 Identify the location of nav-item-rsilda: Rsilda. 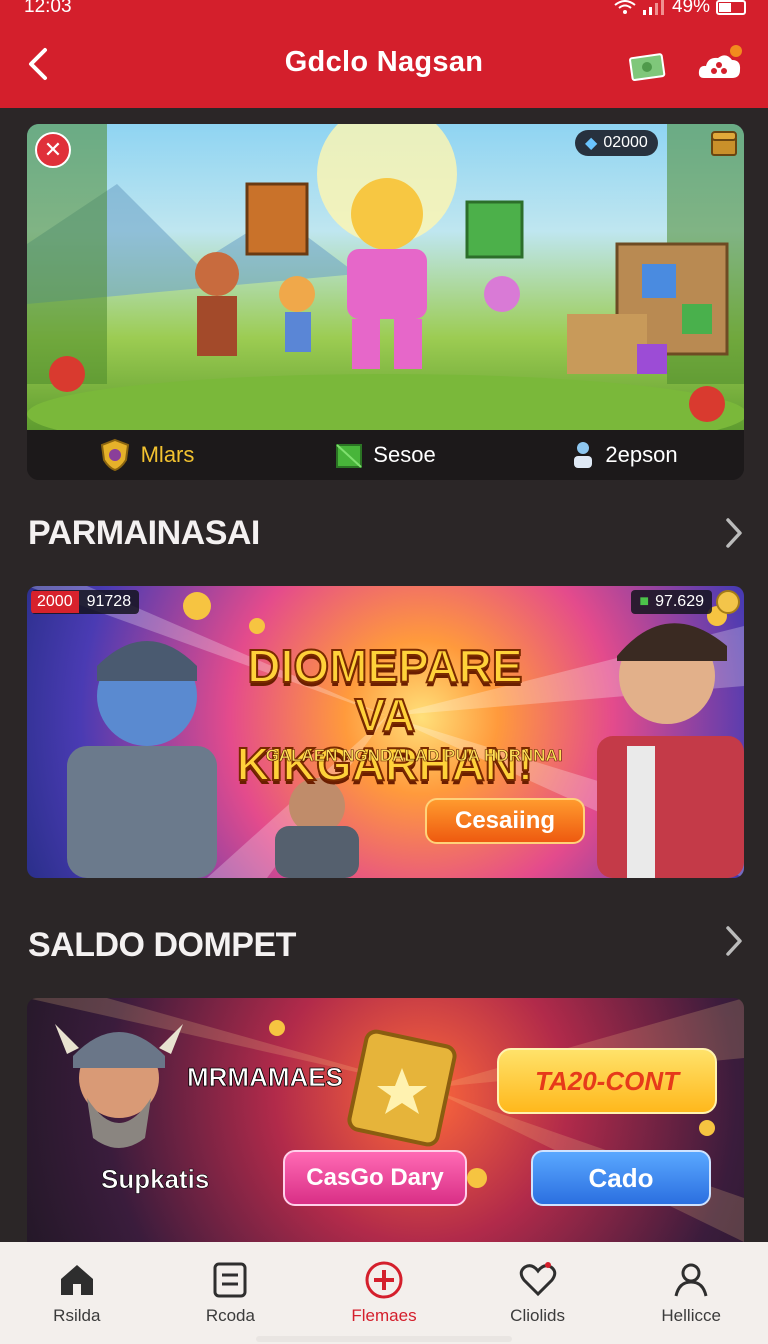
(77, 1293).